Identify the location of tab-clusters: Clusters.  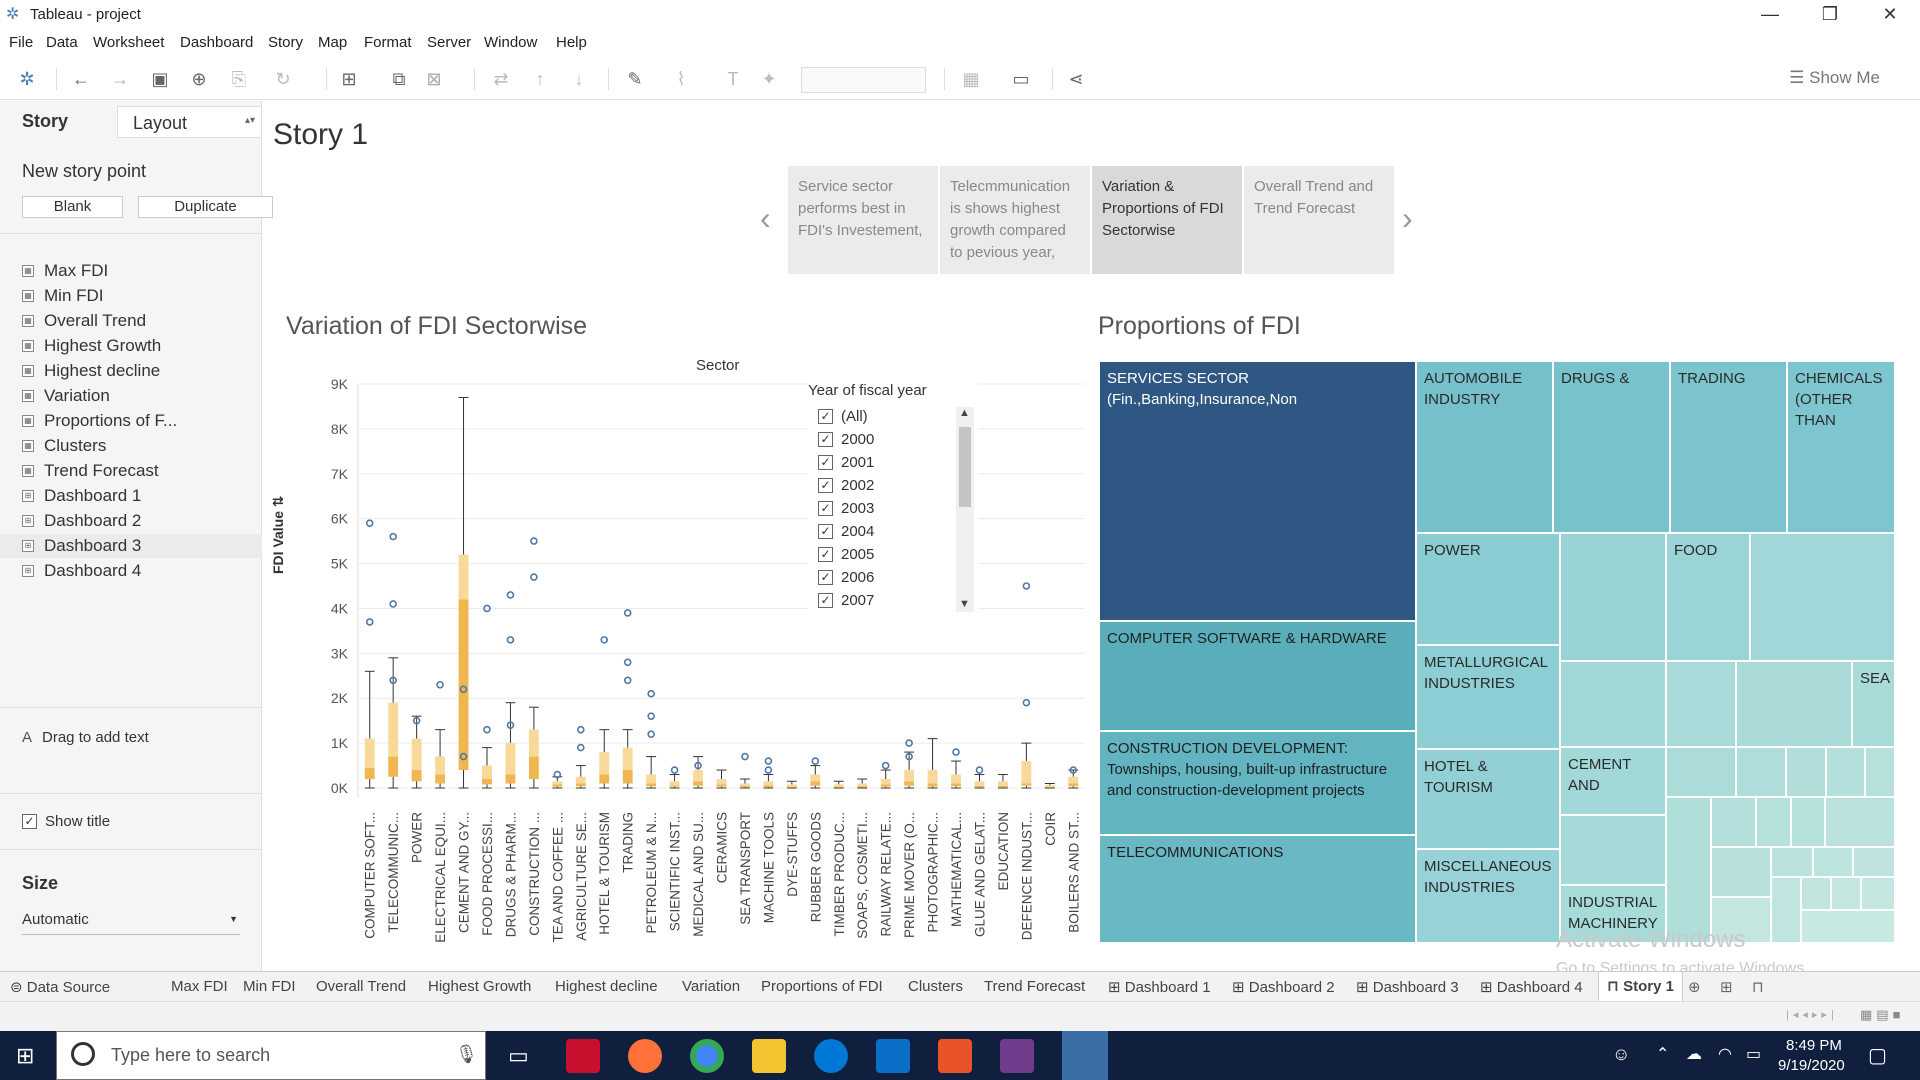
(935, 986).